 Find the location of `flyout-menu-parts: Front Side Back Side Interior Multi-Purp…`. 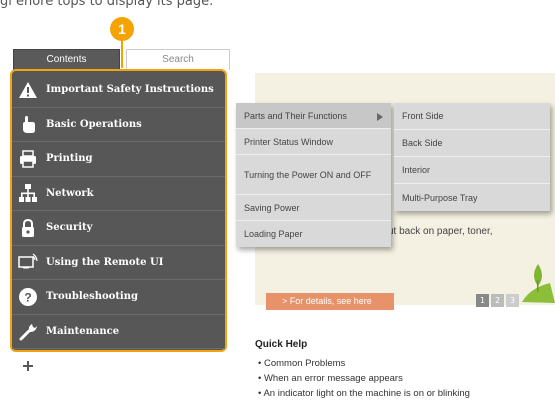

flyout-menu-parts: Front Side Back Side Interior Multi-Purp… is located at coordinates (472, 157).